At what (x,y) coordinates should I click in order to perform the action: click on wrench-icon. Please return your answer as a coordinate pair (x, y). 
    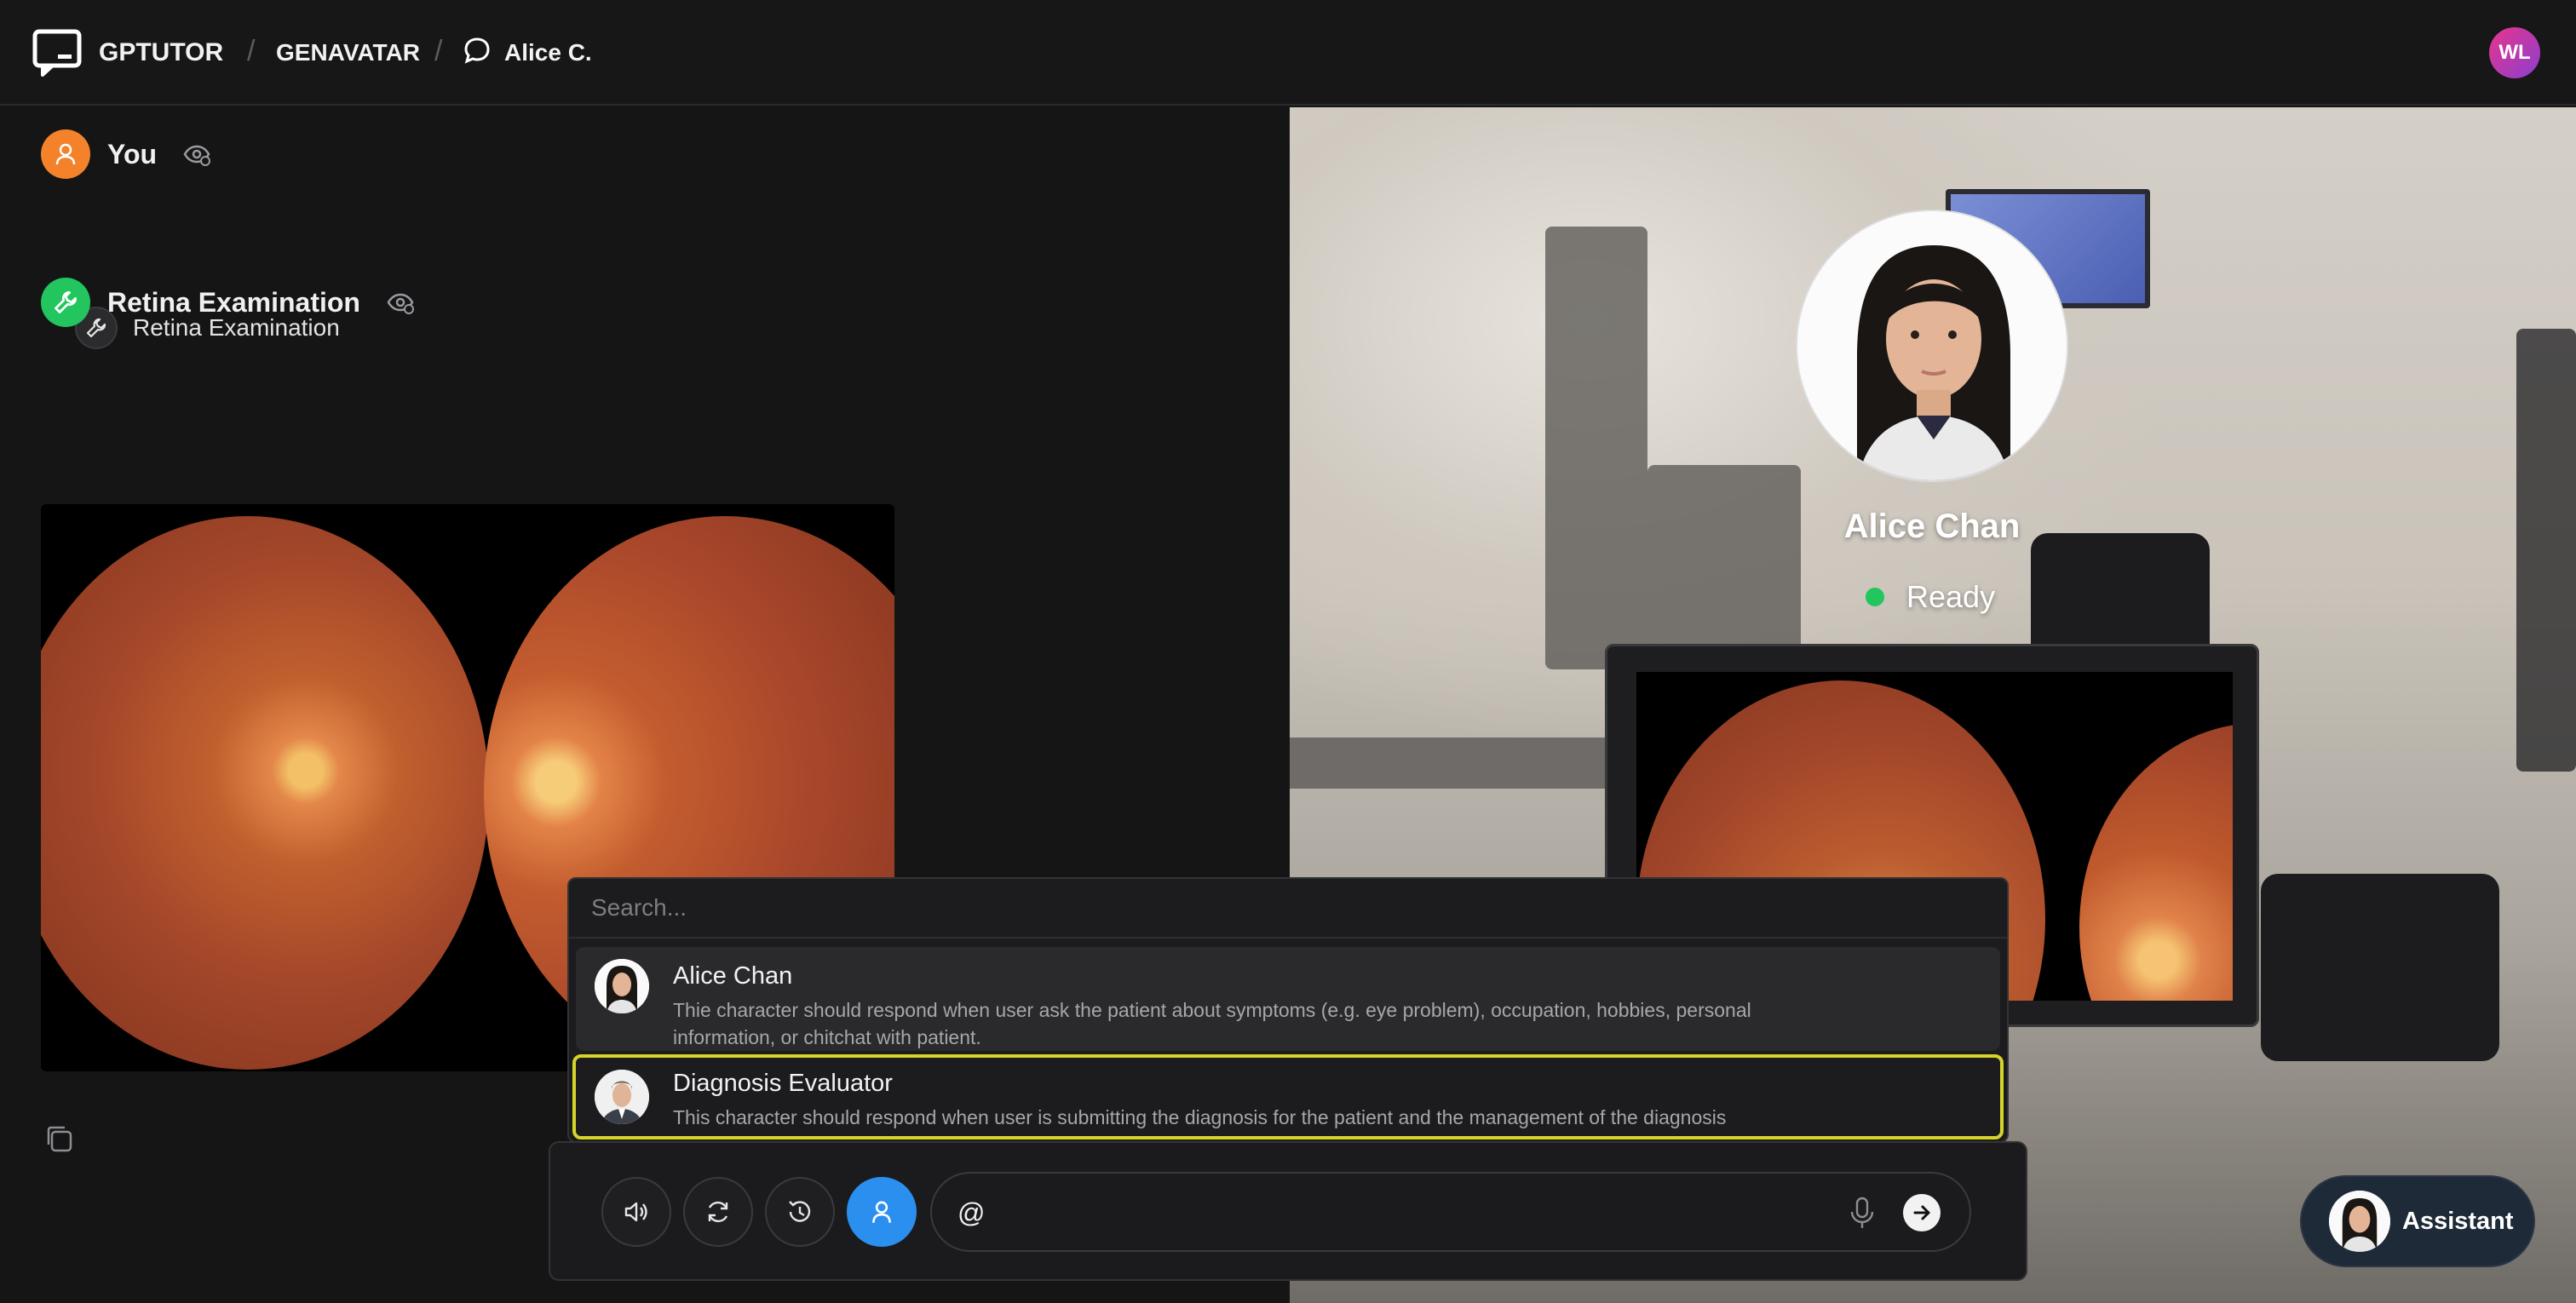
    Looking at the image, I should click on (65, 302).